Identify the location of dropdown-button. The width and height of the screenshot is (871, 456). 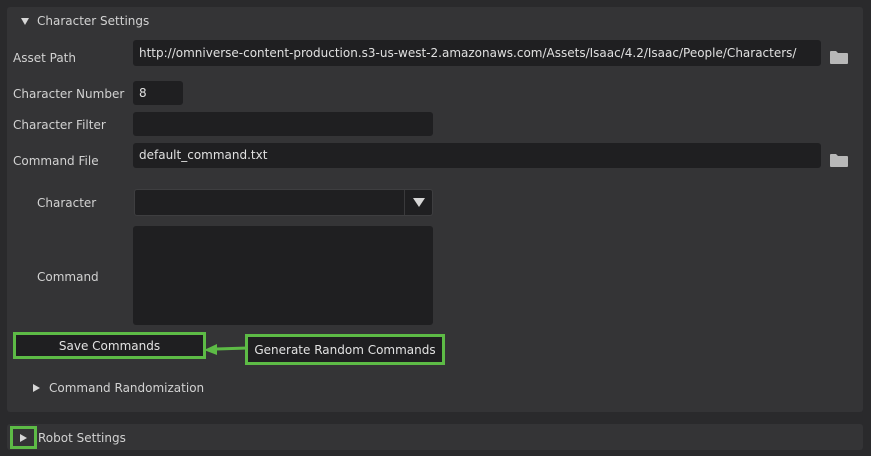
(418, 202).